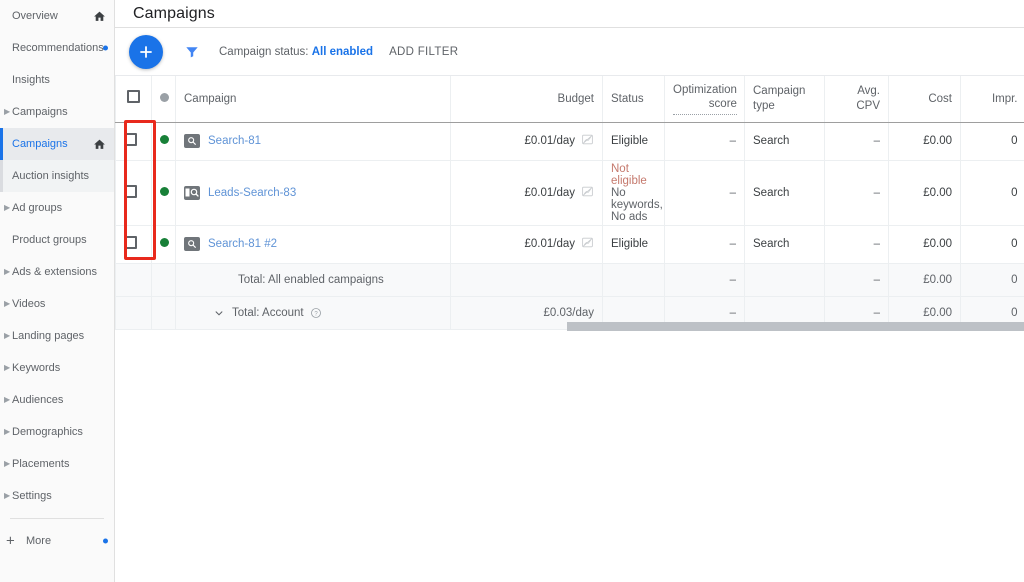  I want to click on sidebar-item-label: More, so click(39, 541).